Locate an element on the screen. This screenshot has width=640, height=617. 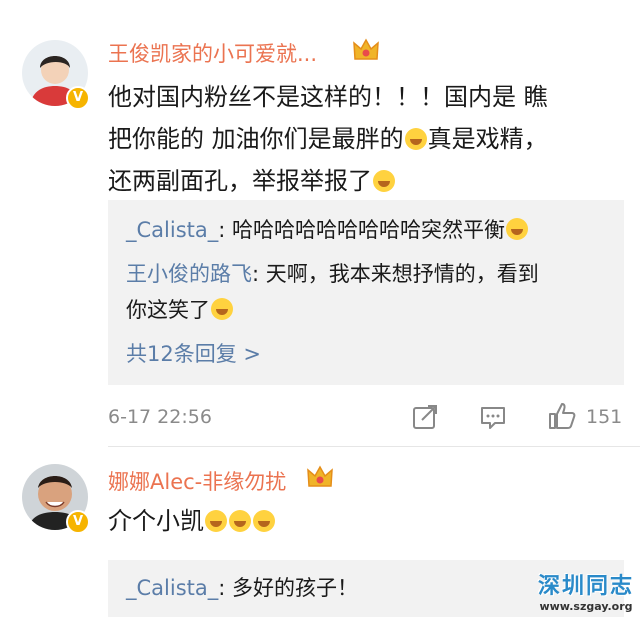
more-replies-link: 共12条回复 > is located at coordinates (193, 354).